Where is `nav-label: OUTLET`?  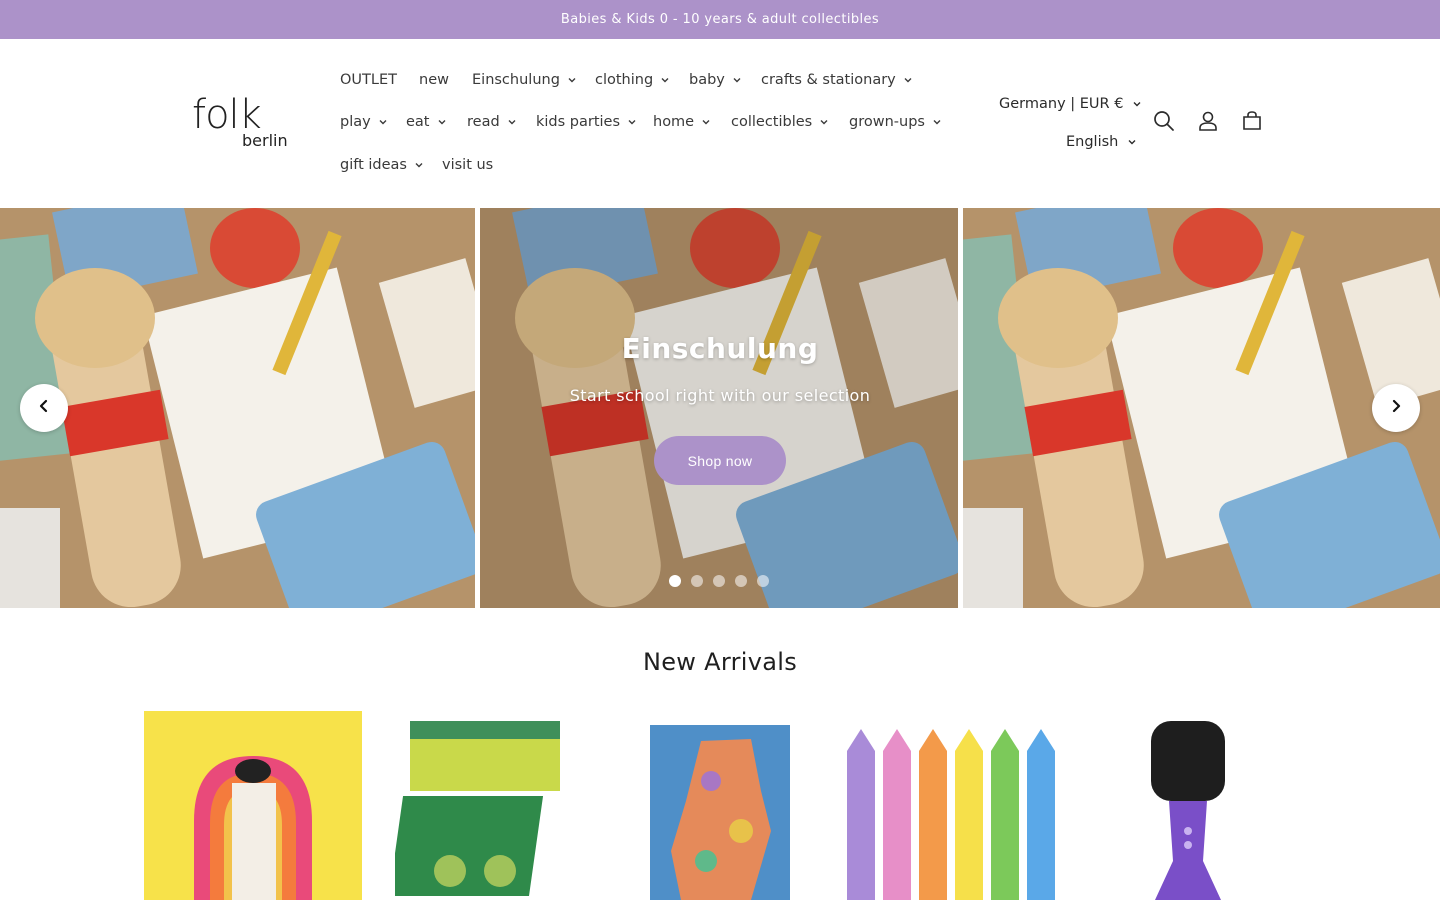 nav-label: OUTLET is located at coordinates (368, 80).